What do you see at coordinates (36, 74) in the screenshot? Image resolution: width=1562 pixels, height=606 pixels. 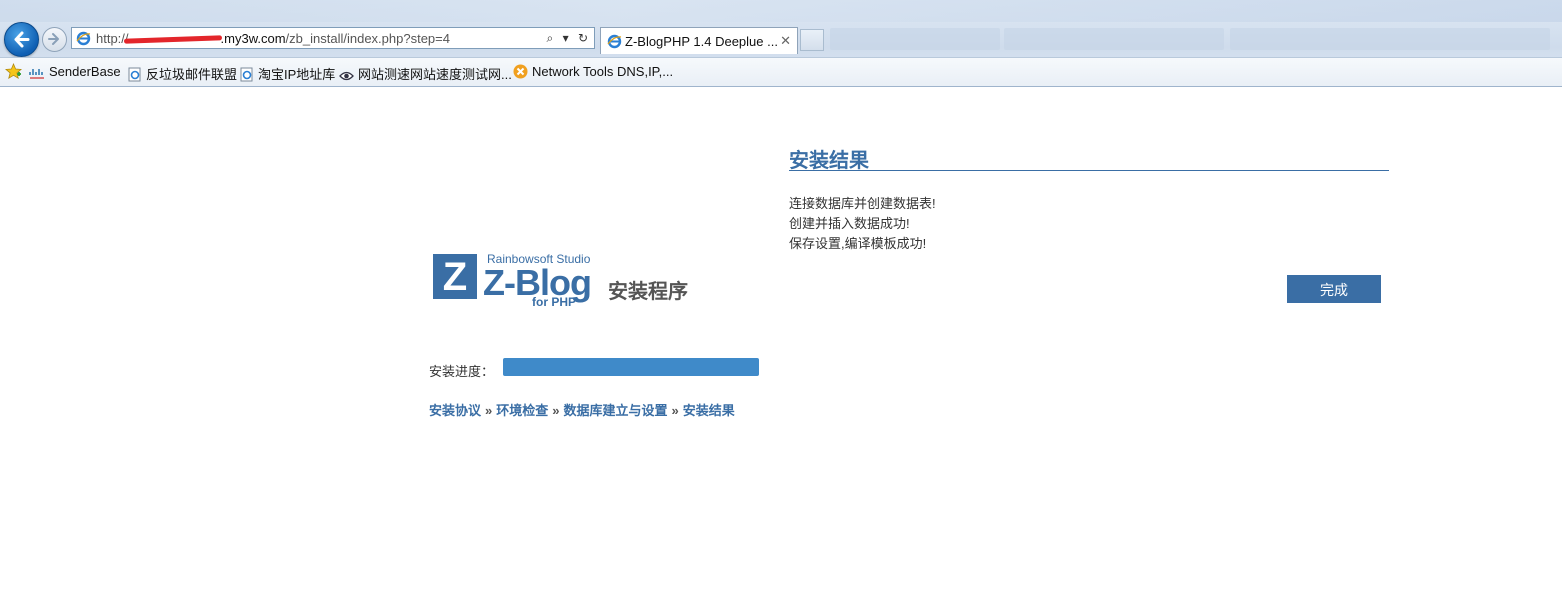 I see `cisco-icon` at bounding box center [36, 74].